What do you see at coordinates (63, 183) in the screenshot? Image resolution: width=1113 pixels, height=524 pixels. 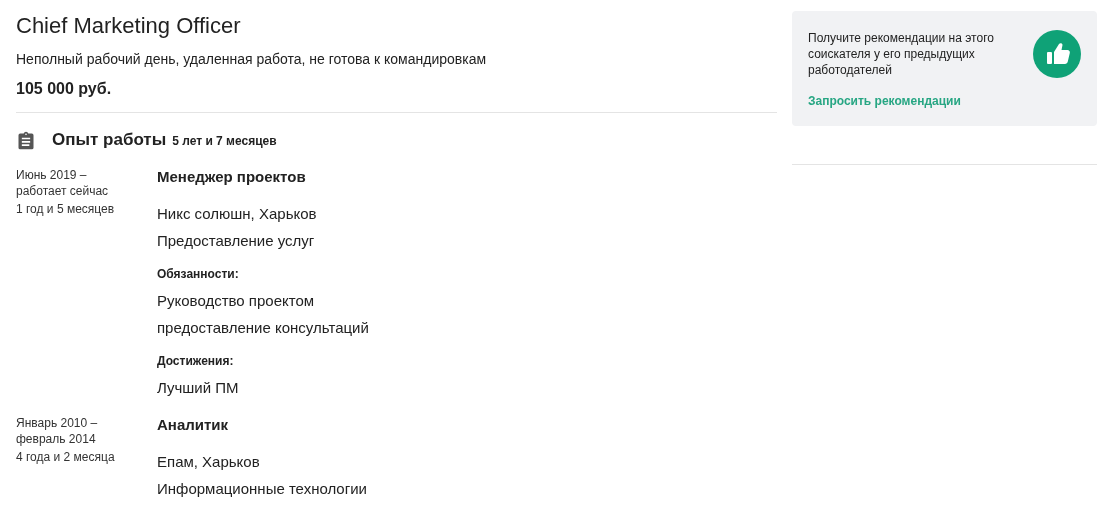 I see `job-period: Июнь 2019 – работает сейчас` at bounding box center [63, 183].